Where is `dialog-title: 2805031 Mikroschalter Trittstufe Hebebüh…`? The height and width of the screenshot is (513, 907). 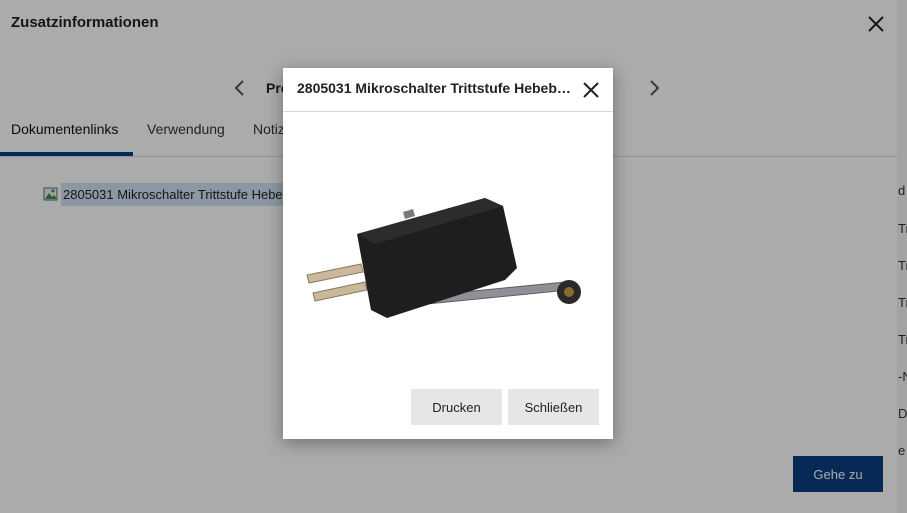
dialog-title: 2805031 Mikroschalter Trittstufe Hebebüh… is located at coordinates (434, 88).